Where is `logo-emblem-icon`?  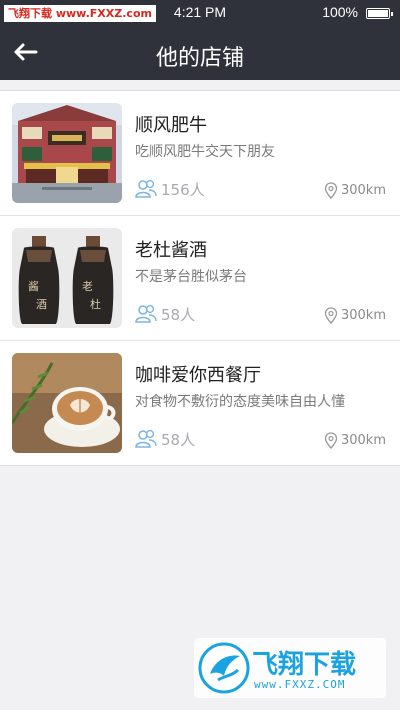
logo-emblem-icon is located at coordinates (224, 668).